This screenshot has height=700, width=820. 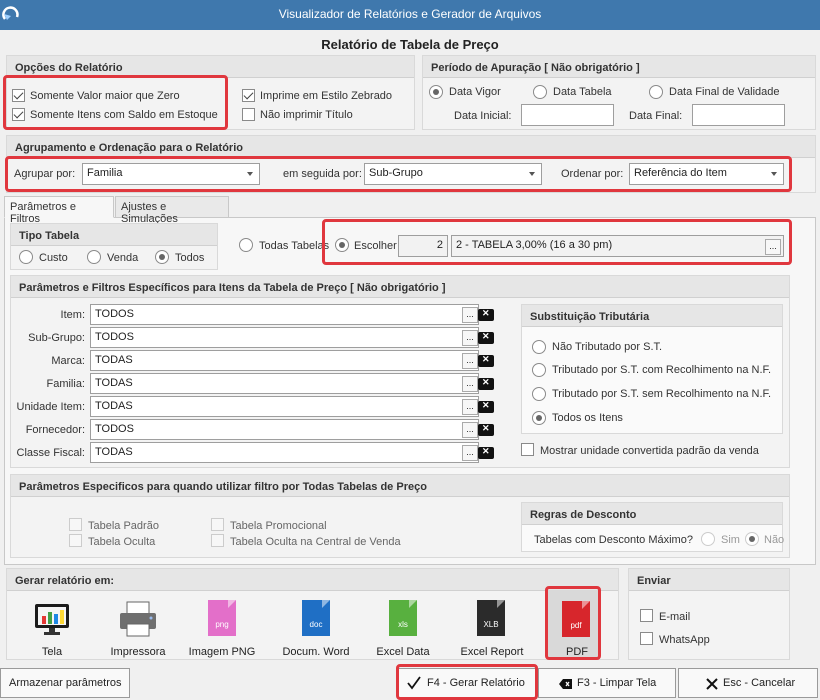 I want to click on tab-parametros-filtros: Parâmetros e Filtros, so click(x=59, y=210).